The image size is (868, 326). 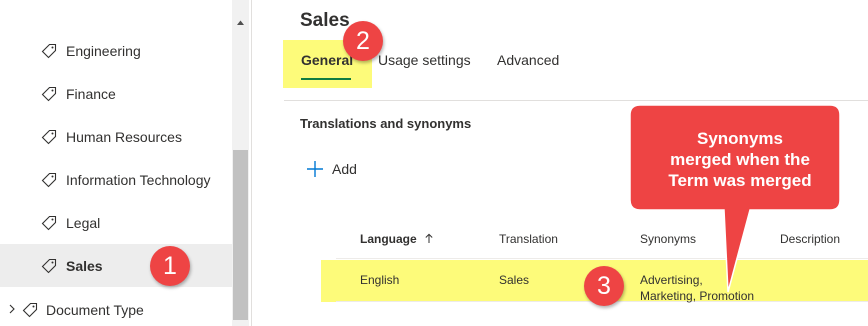 What do you see at coordinates (116, 222) in the screenshot?
I see `tree-item-legal: Legal` at bounding box center [116, 222].